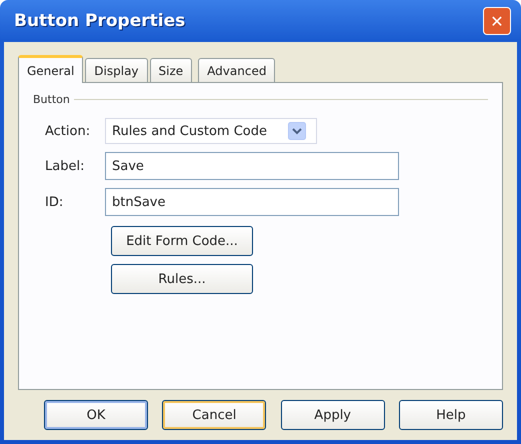 The height and width of the screenshot is (444, 521). I want to click on close-button: ✕, so click(497, 21).